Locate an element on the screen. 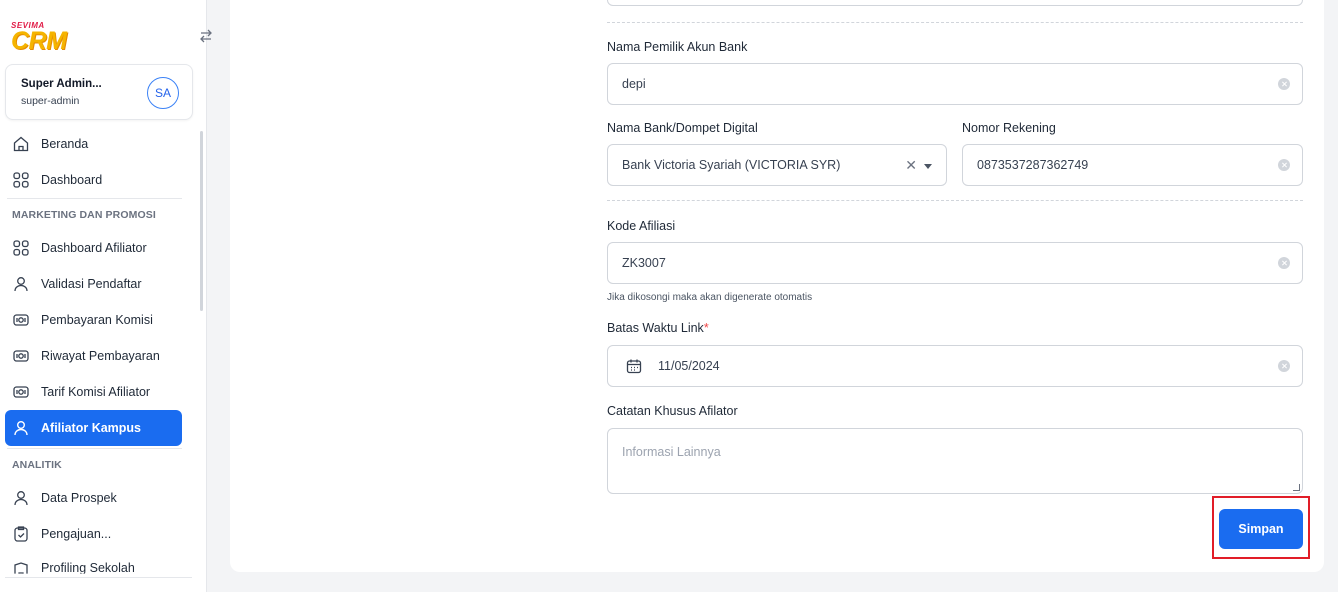  calendar-icon is located at coordinates (634, 366).